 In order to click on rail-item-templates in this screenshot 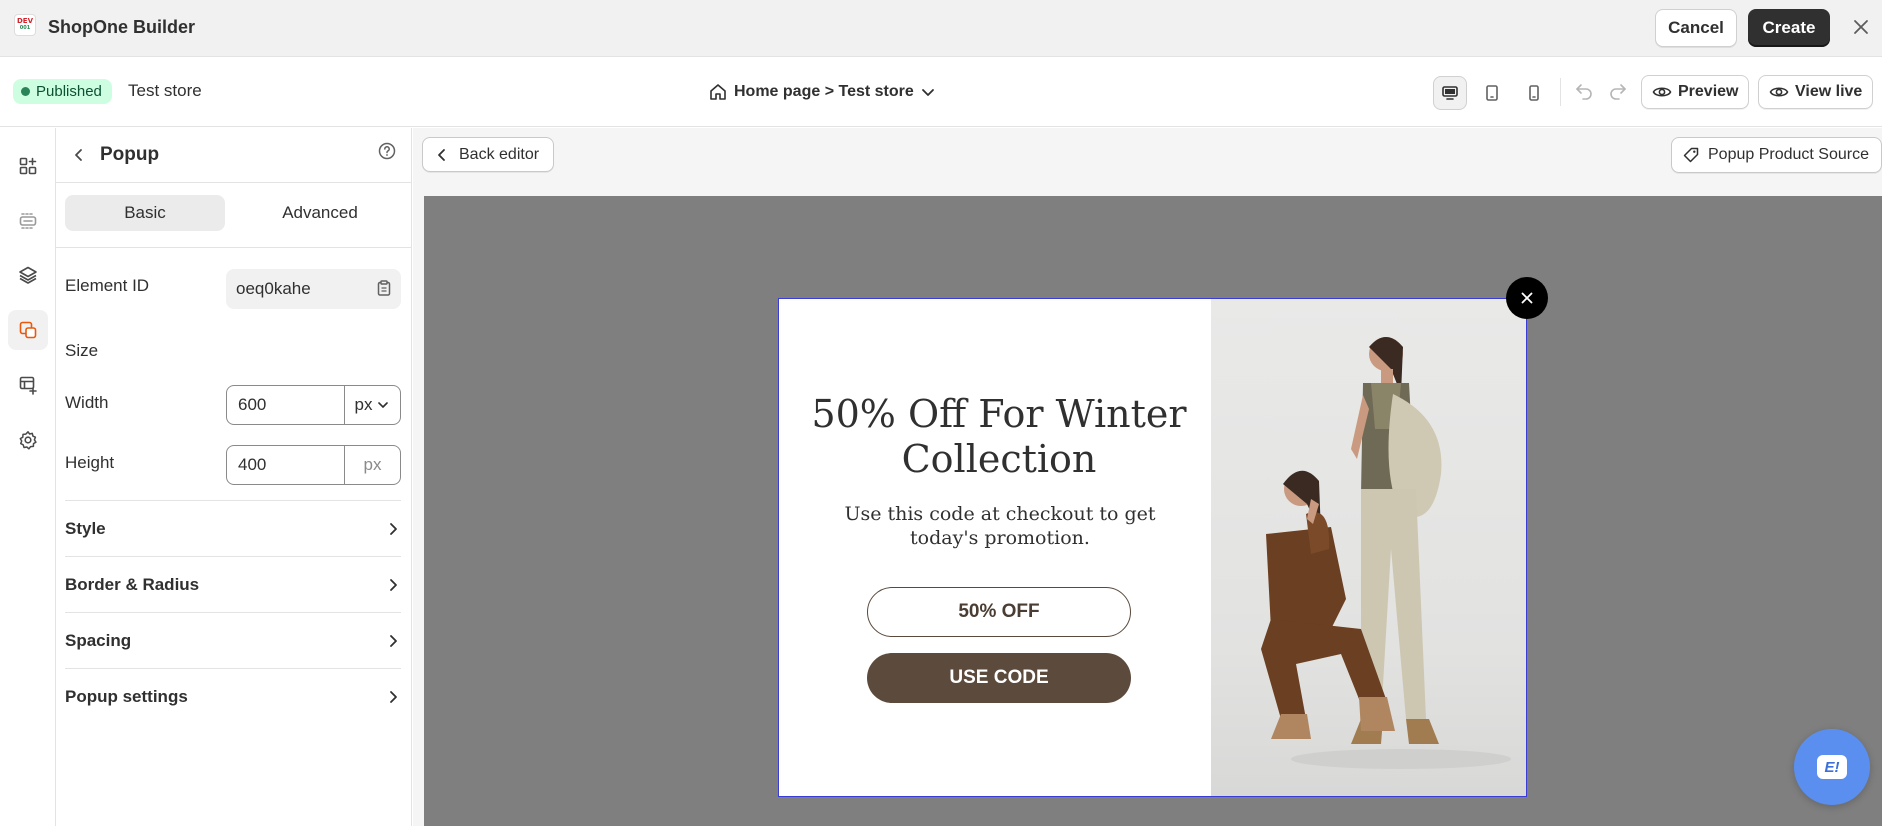, I will do `click(28, 385)`.